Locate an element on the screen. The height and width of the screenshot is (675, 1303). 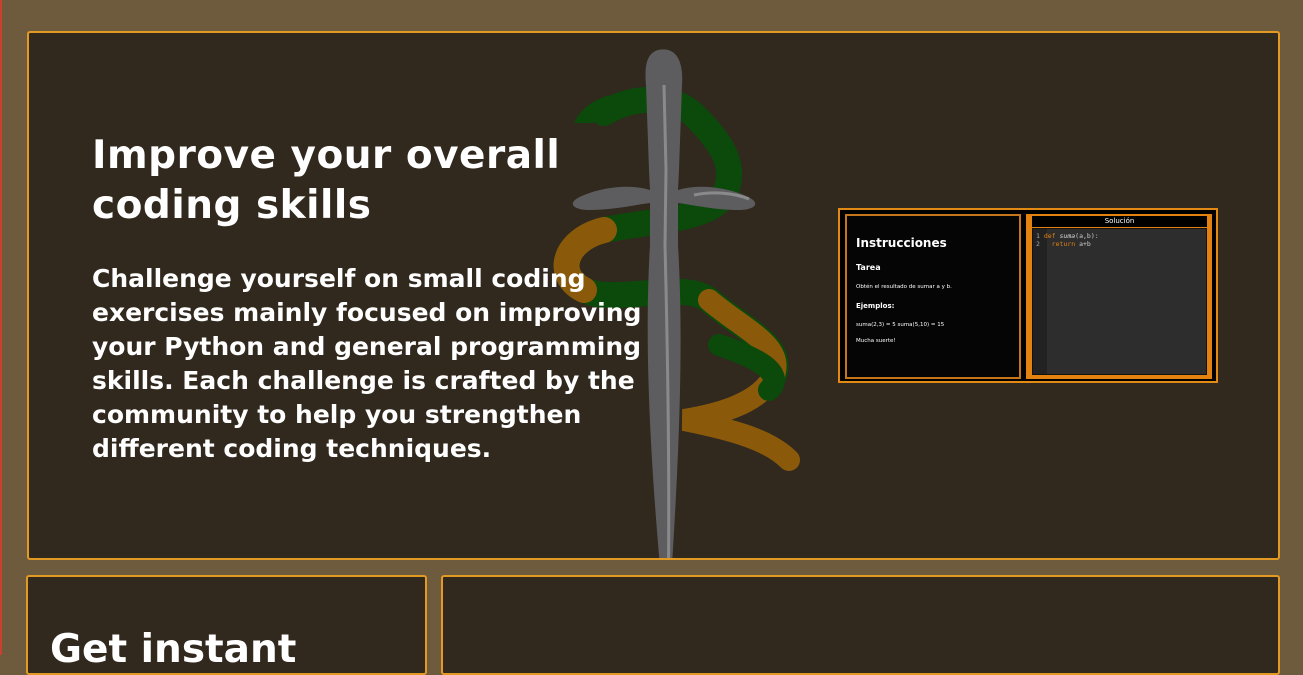
left-edge-stripe is located at coordinates (1, 327).